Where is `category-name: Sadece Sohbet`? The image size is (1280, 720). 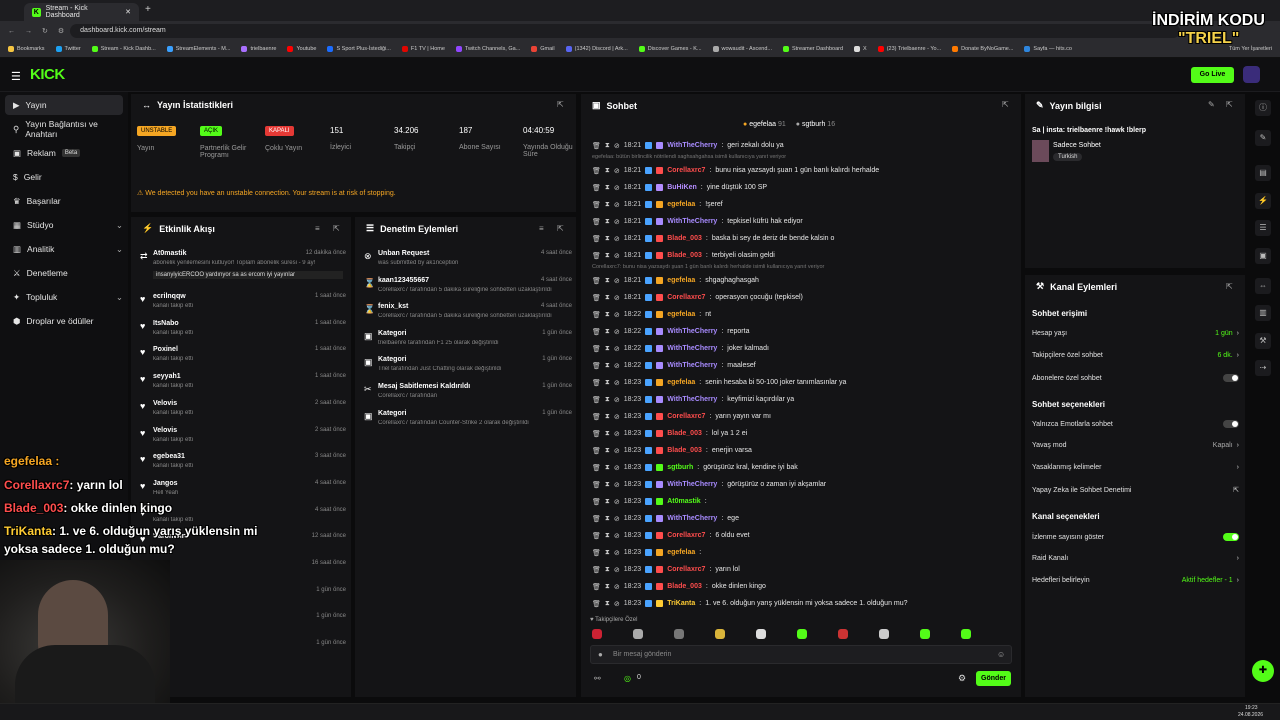
category-name: Sadece Sohbet is located at coordinates (1077, 145).